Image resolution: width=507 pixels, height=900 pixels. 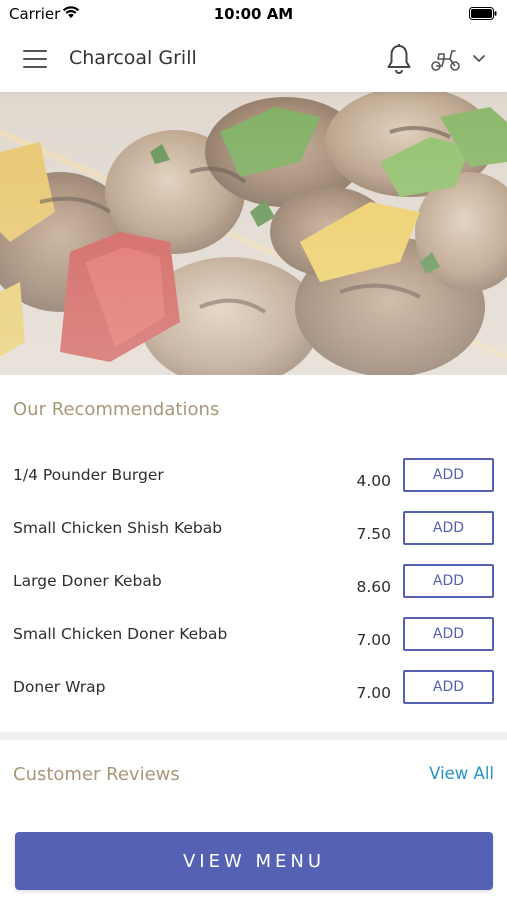 What do you see at coordinates (253, 60) in the screenshot?
I see `app-bar: Charcoal Grill` at bounding box center [253, 60].